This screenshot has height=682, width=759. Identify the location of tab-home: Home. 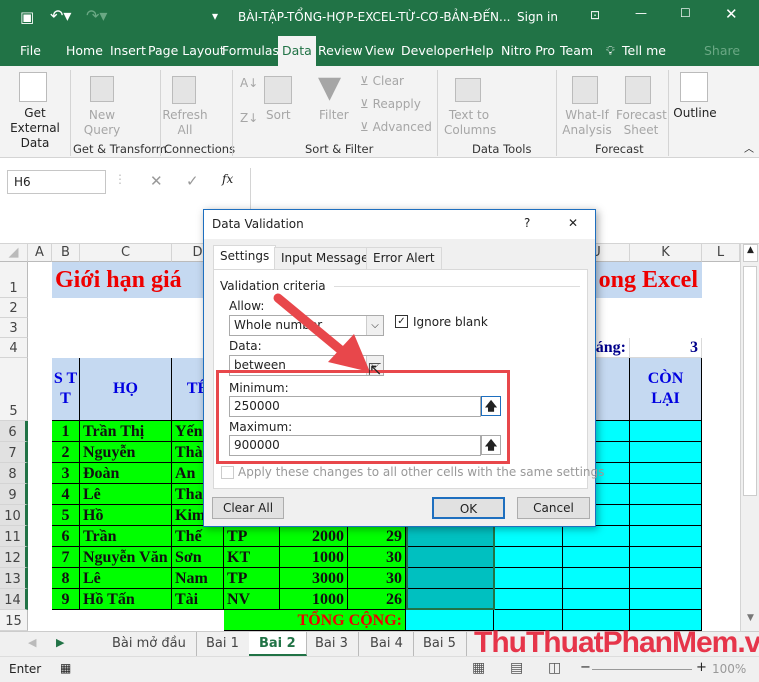
(84, 50).